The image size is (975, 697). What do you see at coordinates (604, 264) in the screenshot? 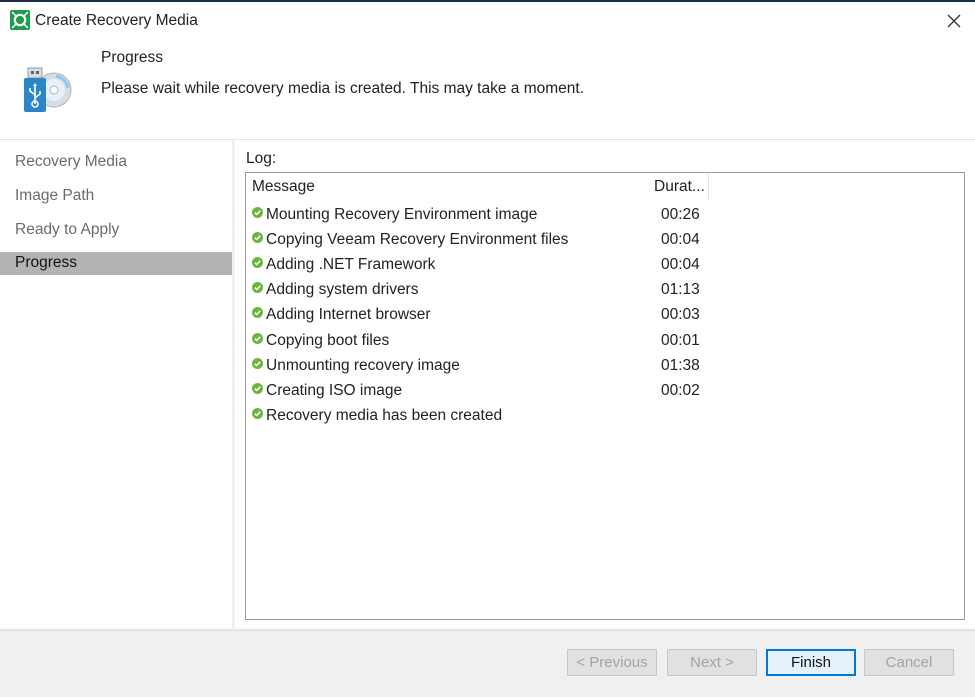
I see `log-row: Adding .NET Framework 00:04` at bounding box center [604, 264].